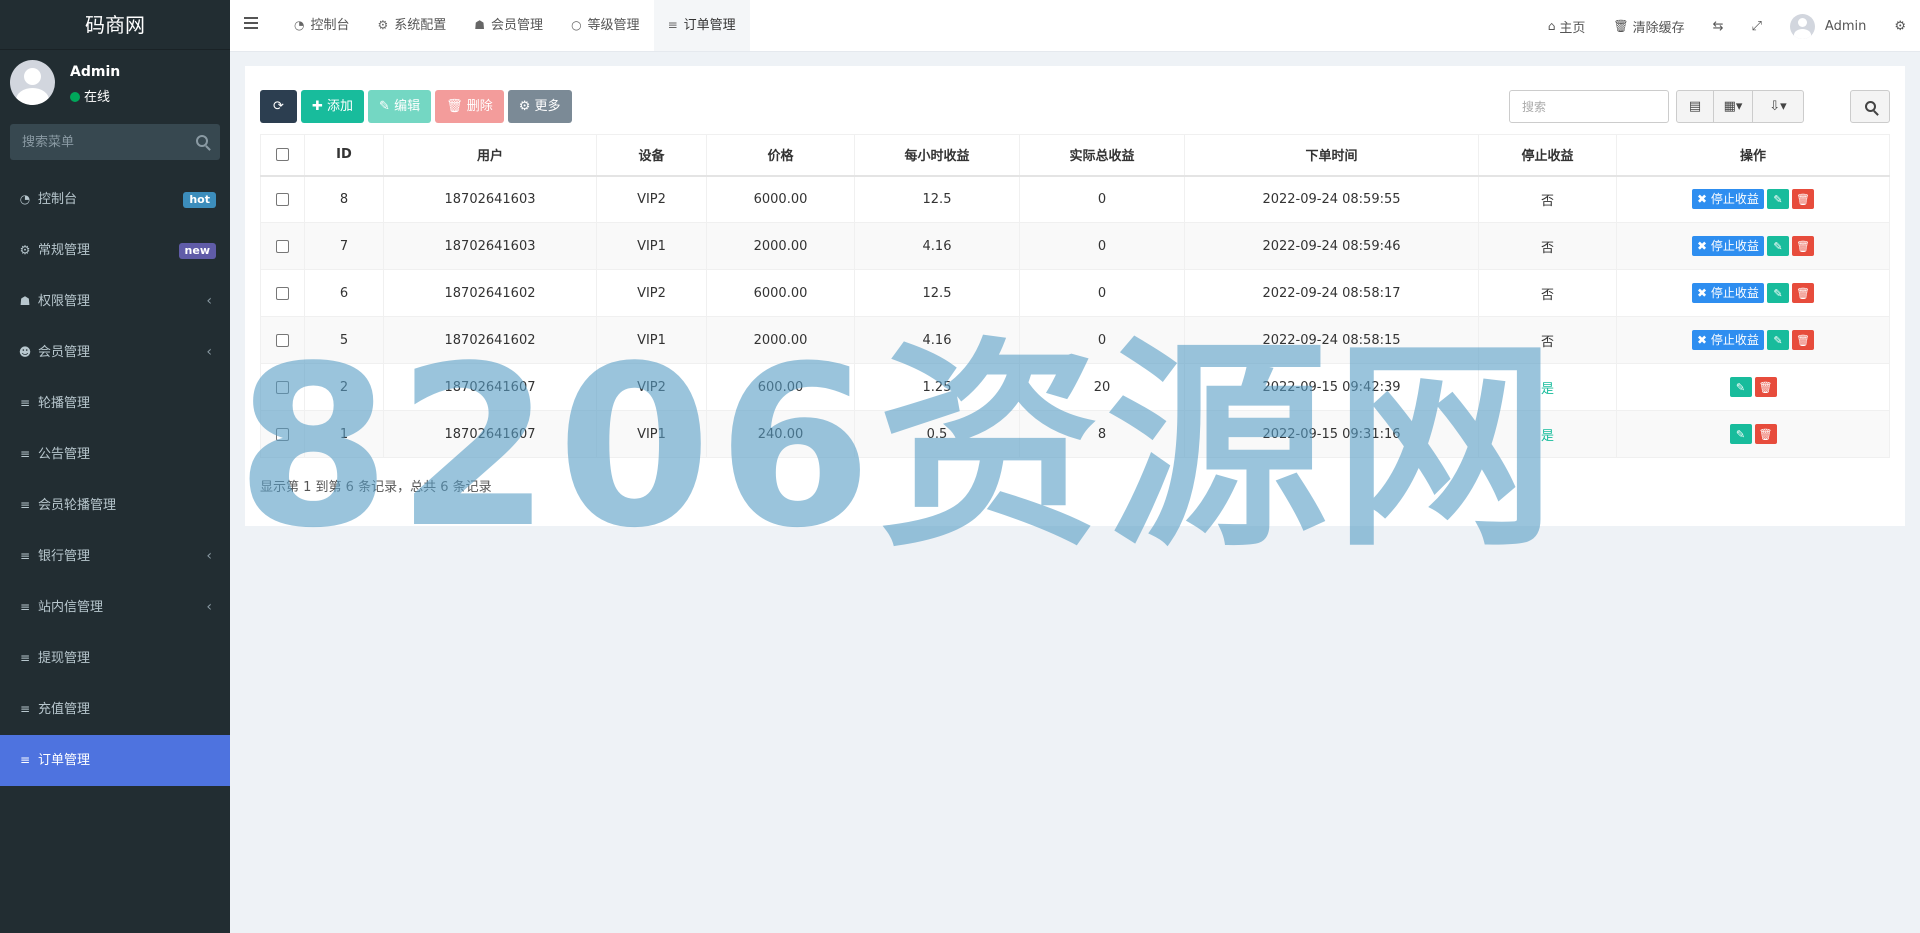  What do you see at coordinates (412, 25) in the screenshot?
I see `tab-1: ⚙ 系统配置` at bounding box center [412, 25].